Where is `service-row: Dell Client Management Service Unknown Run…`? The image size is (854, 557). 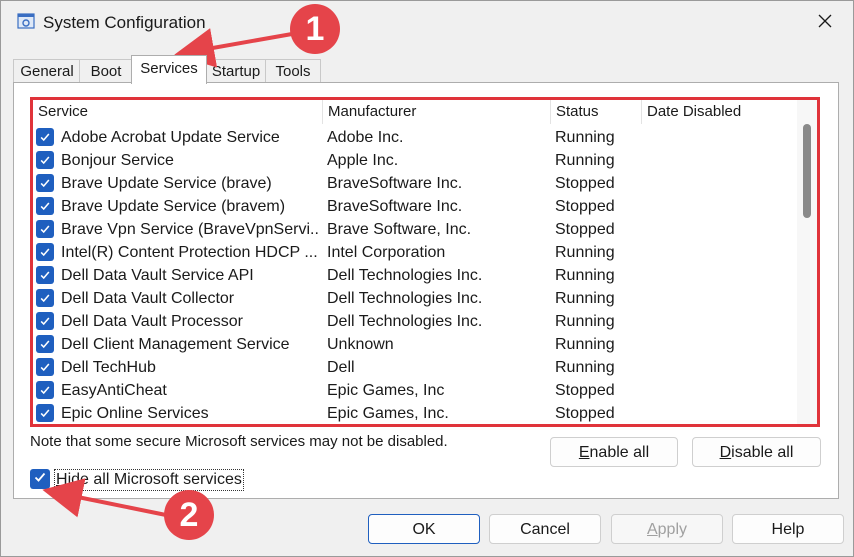
service-row: Dell Client Management Service Unknown Run… is located at coordinates (416, 344).